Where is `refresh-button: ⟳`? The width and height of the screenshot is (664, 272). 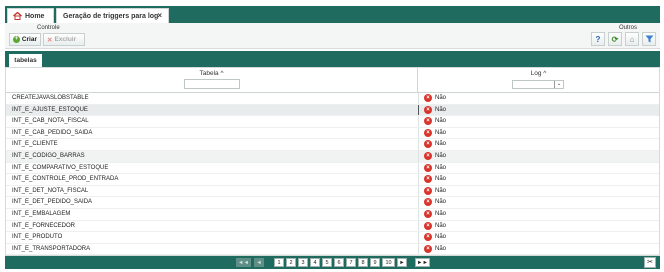 refresh-button: ⟳ is located at coordinates (615, 39).